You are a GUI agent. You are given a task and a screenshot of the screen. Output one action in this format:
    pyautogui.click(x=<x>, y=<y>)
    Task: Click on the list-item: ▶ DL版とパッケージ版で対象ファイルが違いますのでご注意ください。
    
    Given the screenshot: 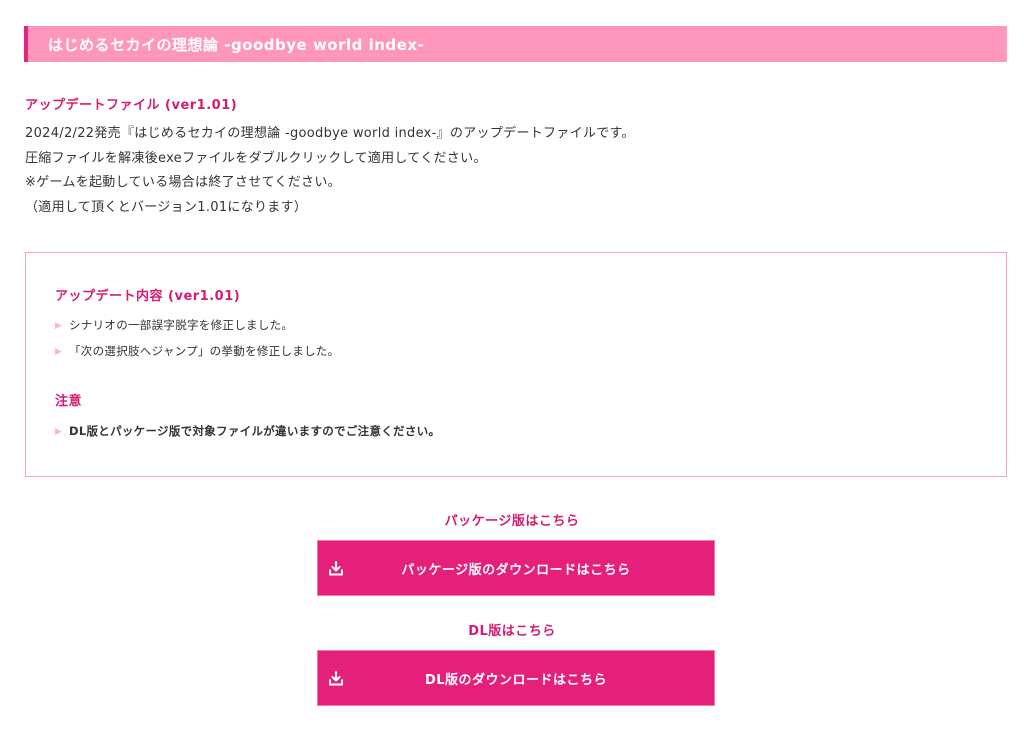 What is the action you would take?
    pyautogui.click(x=247, y=431)
    